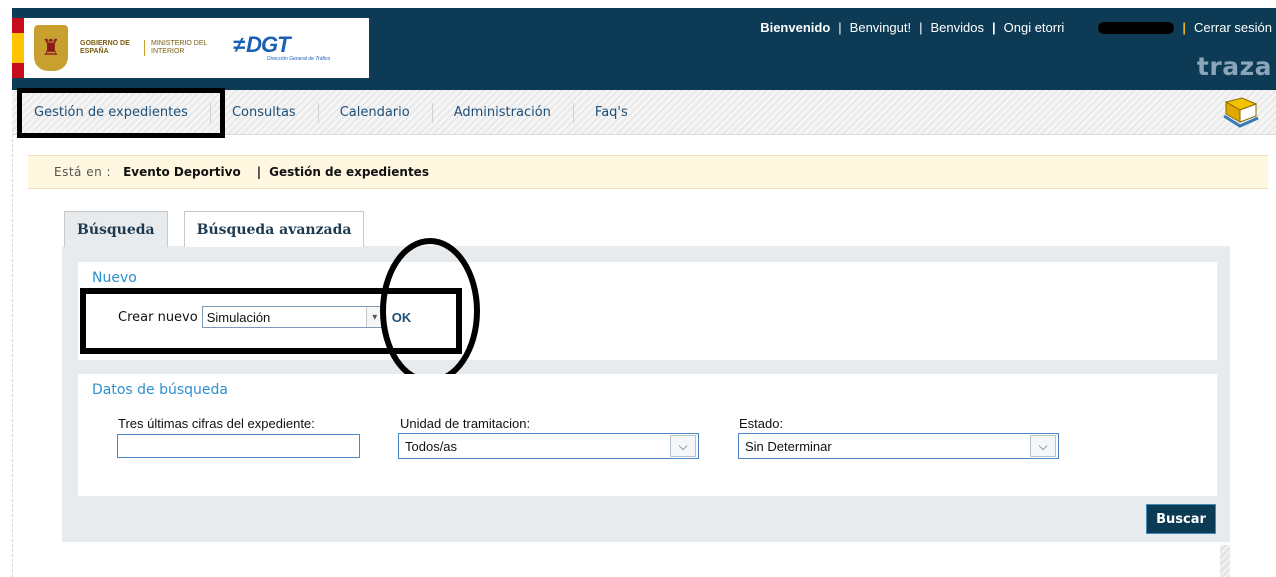 The image size is (1276, 577). Describe the element at coordinates (795, 27) in the screenshot. I see `welcome-text: Bienvenido` at that location.